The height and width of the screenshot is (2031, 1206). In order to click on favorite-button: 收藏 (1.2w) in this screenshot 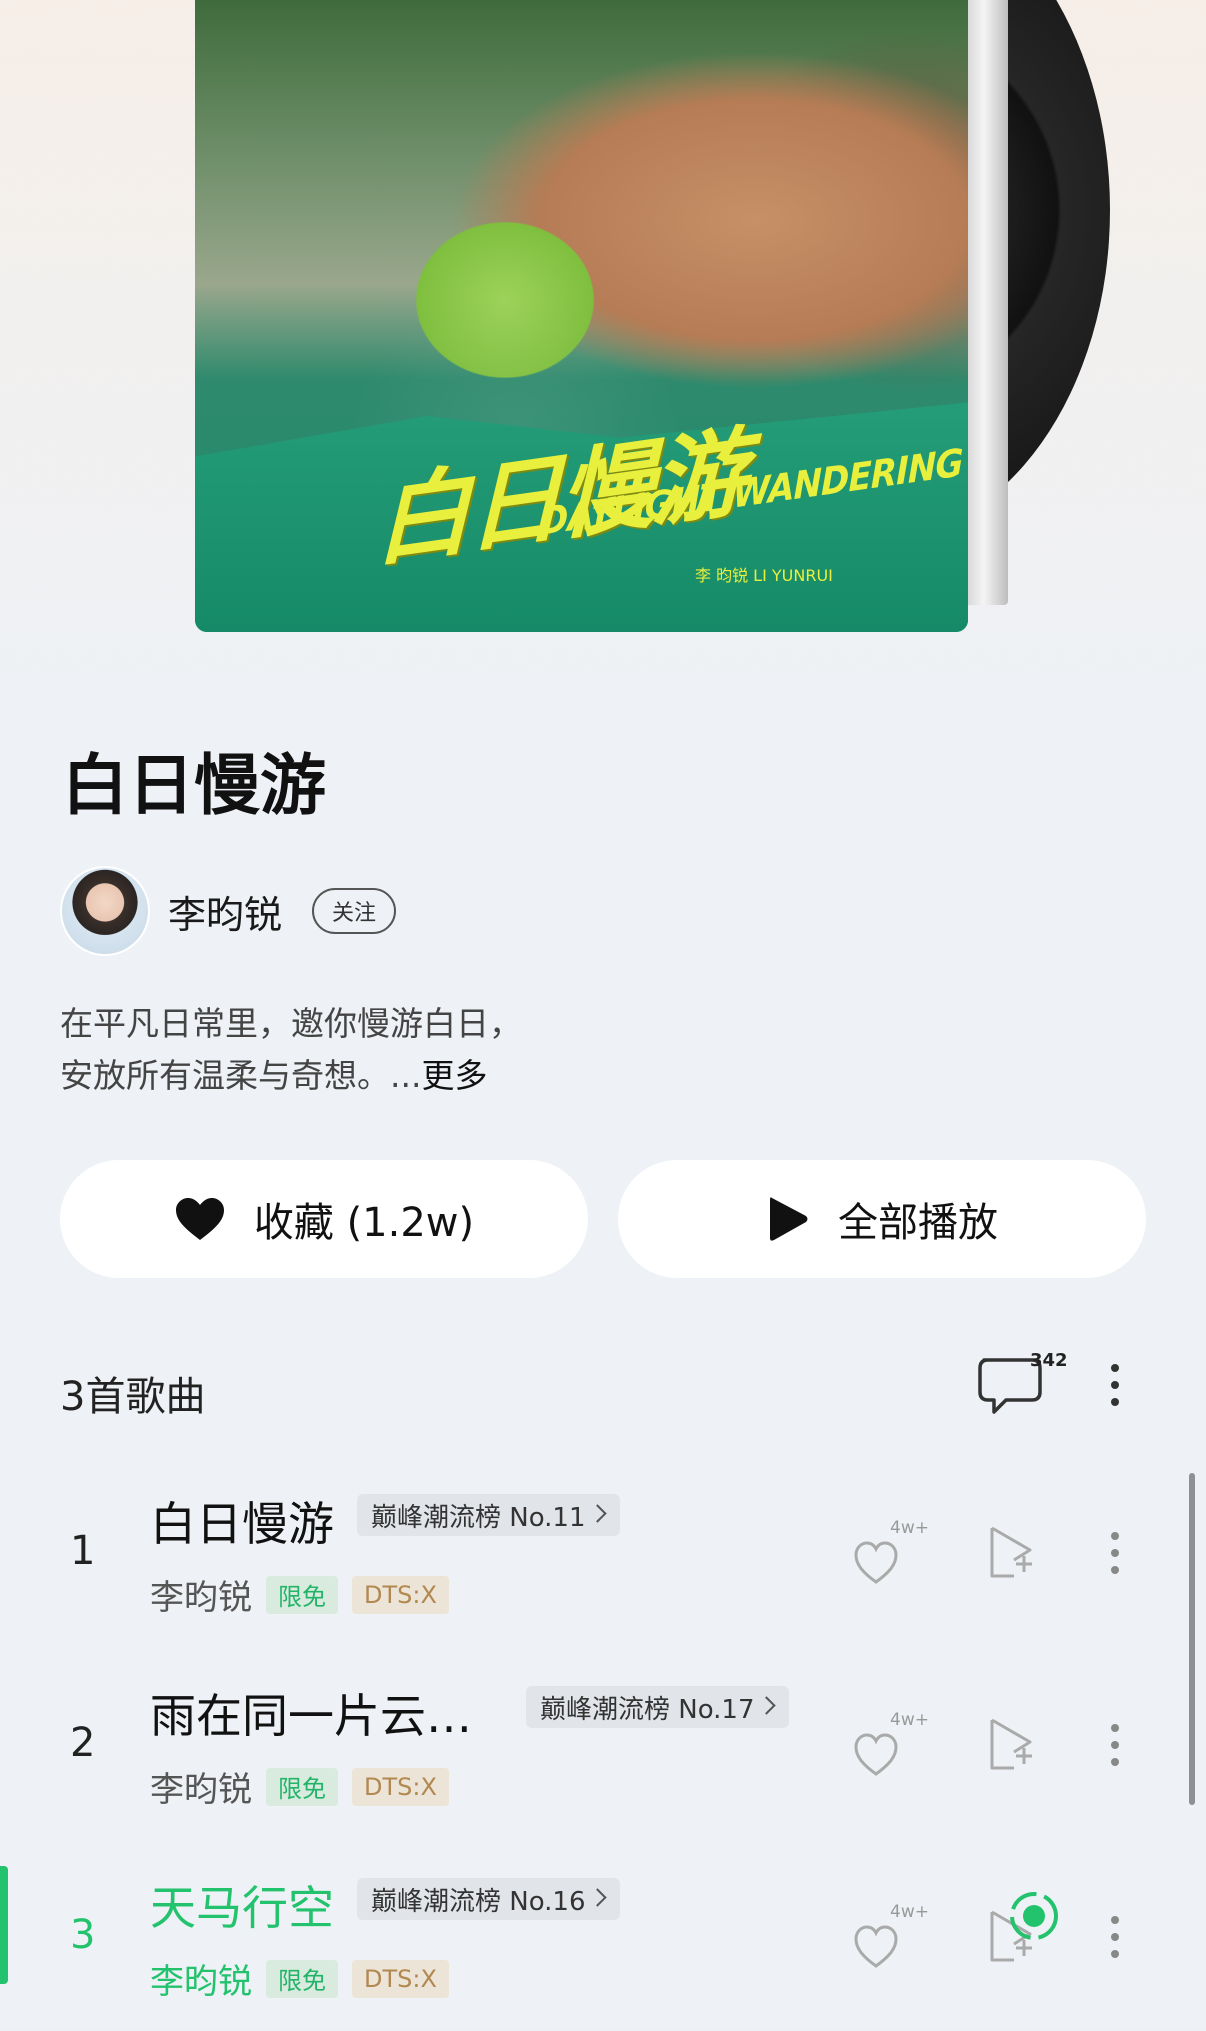, I will do `click(324, 1219)`.